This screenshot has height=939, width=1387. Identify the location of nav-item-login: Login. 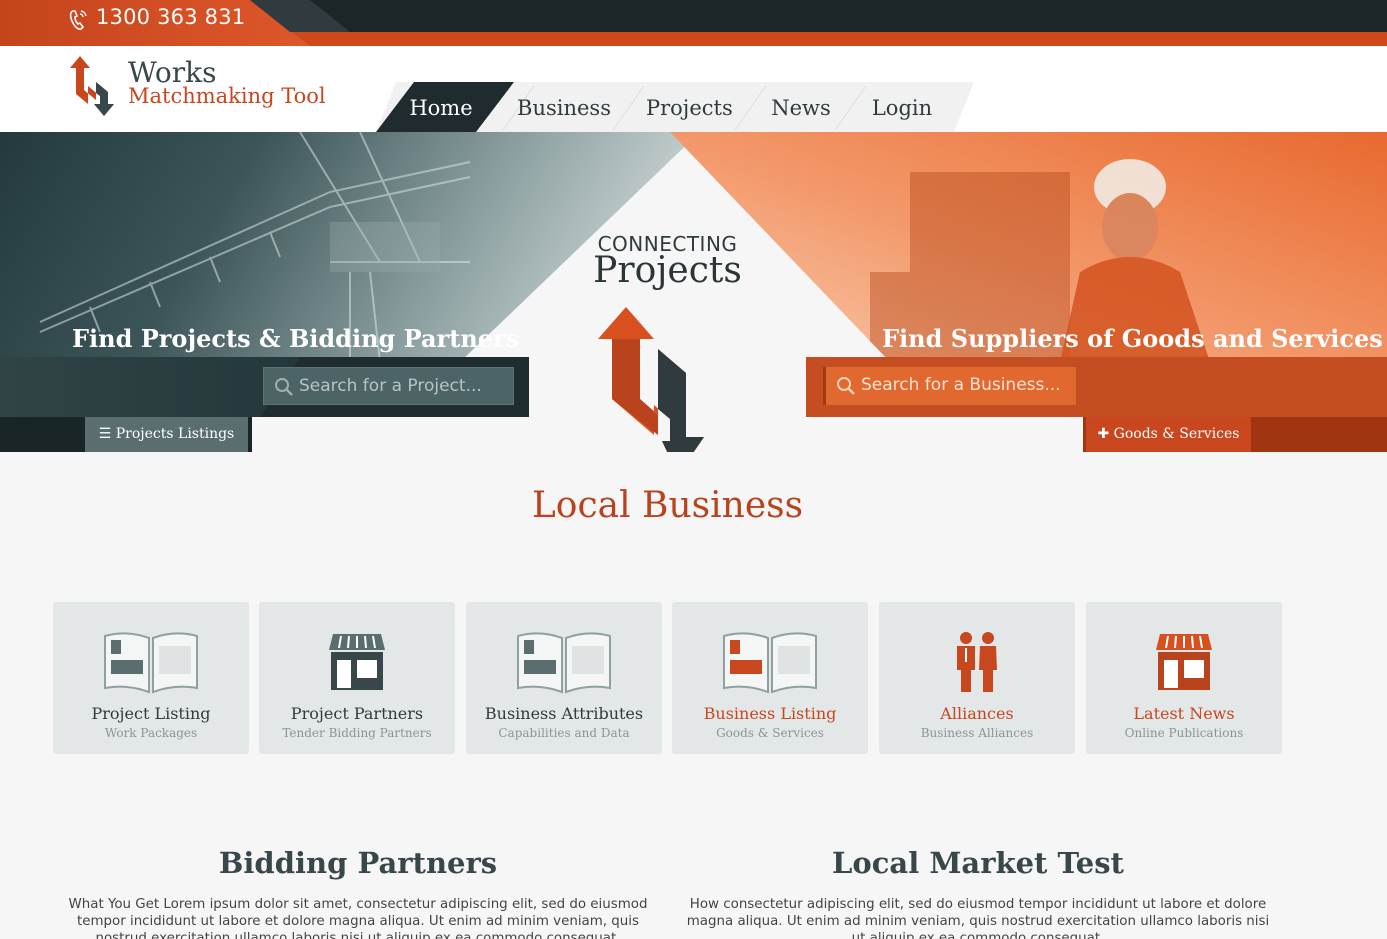
(902, 107).